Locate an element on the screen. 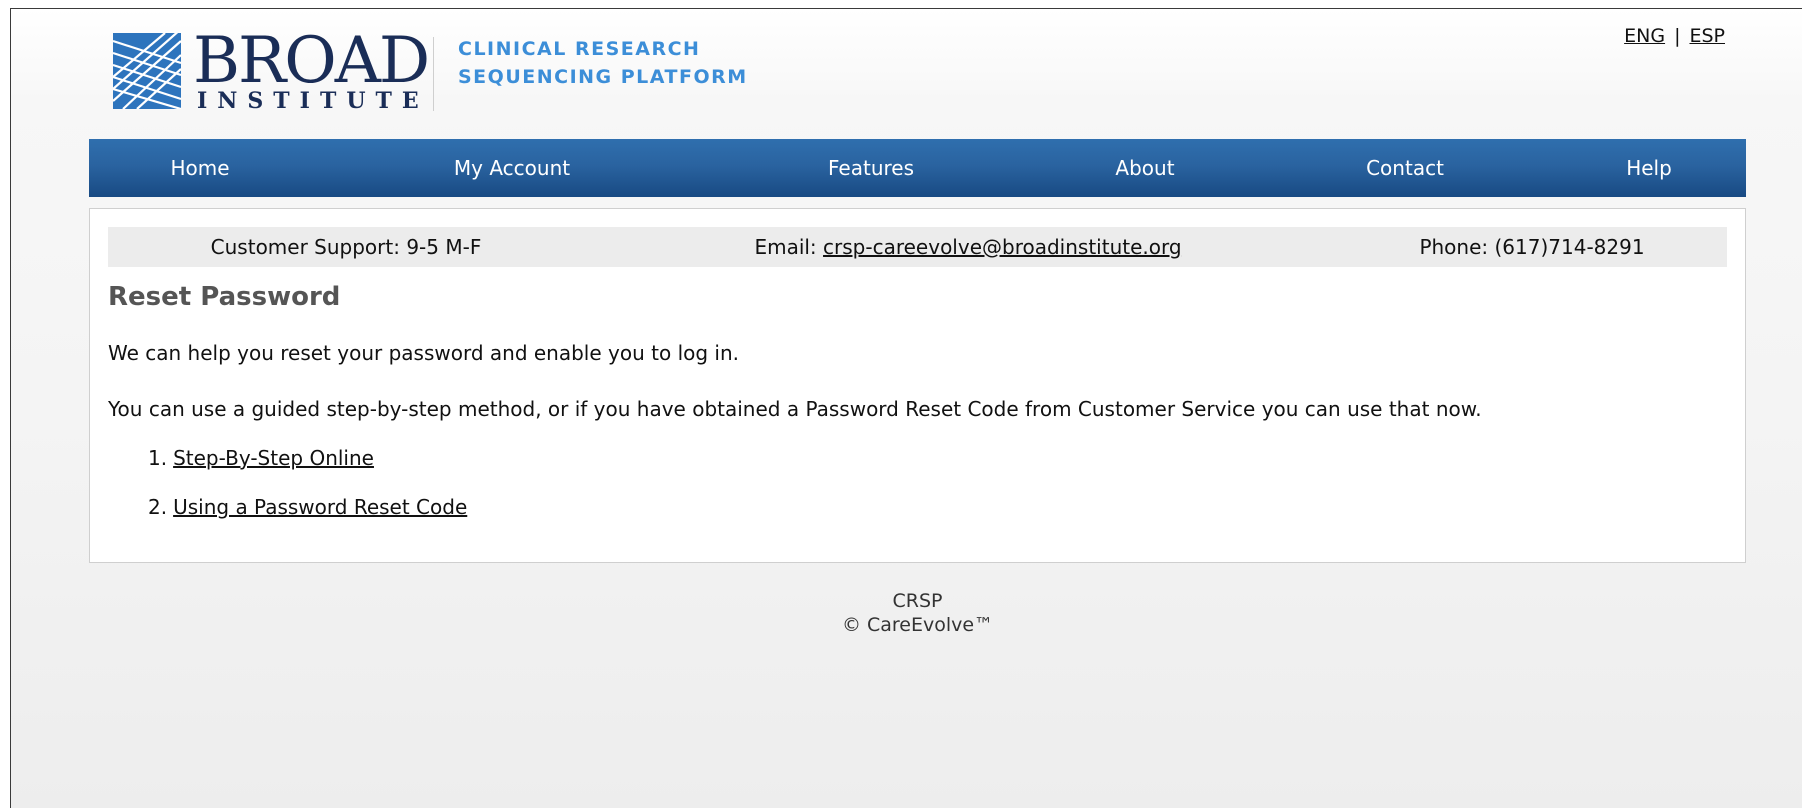  nav-contact: Contact is located at coordinates (1405, 168).